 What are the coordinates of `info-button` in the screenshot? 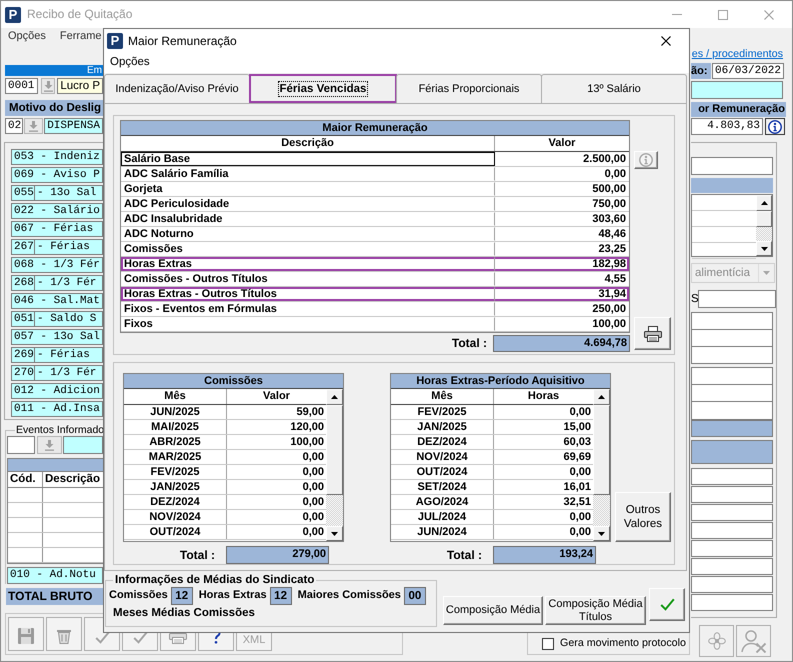 It's located at (775, 126).